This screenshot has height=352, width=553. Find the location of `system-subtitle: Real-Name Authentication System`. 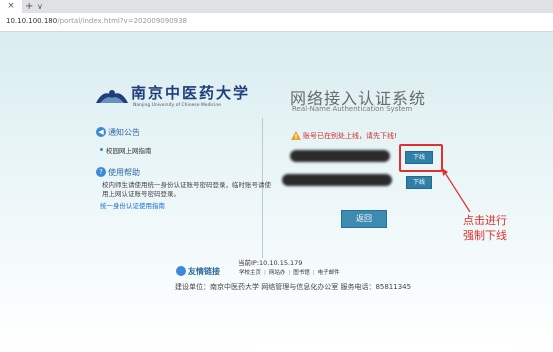

system-subtitle: Real-Name Authentication System is located at coordinates (352, 109).